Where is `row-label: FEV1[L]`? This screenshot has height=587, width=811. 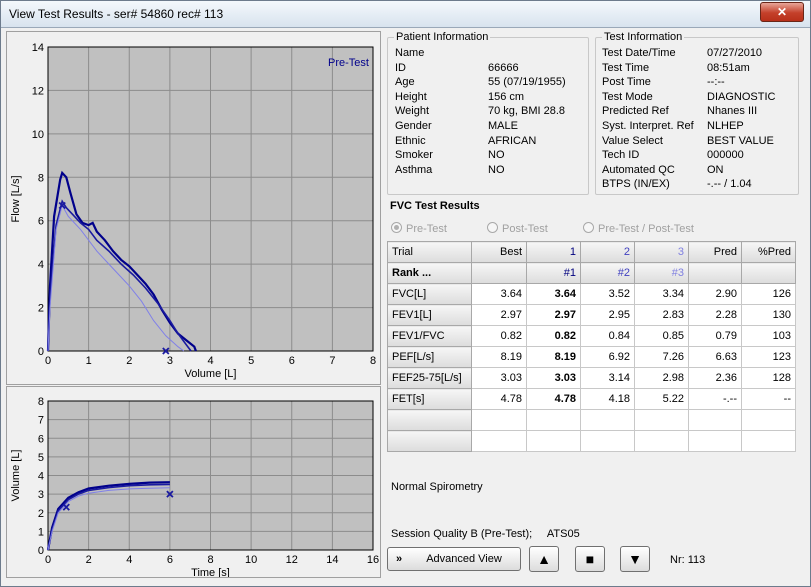
row-label: FEV1[L] is located at coordinates (429, 315).